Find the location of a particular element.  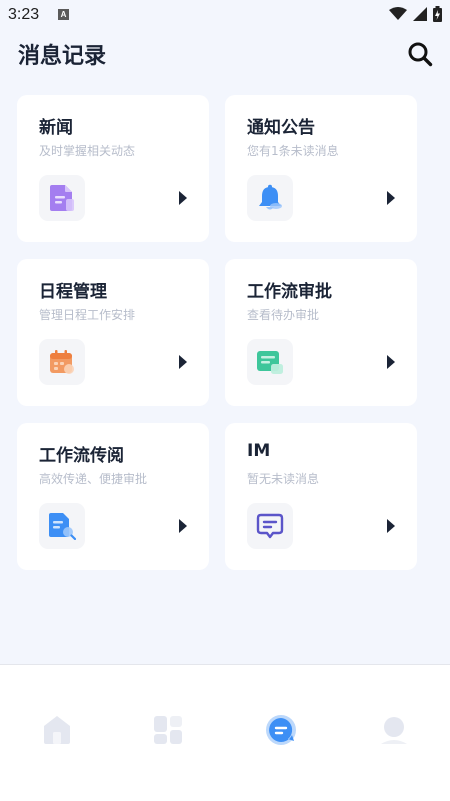

news-document-icon is located at coordinates (62, 198).